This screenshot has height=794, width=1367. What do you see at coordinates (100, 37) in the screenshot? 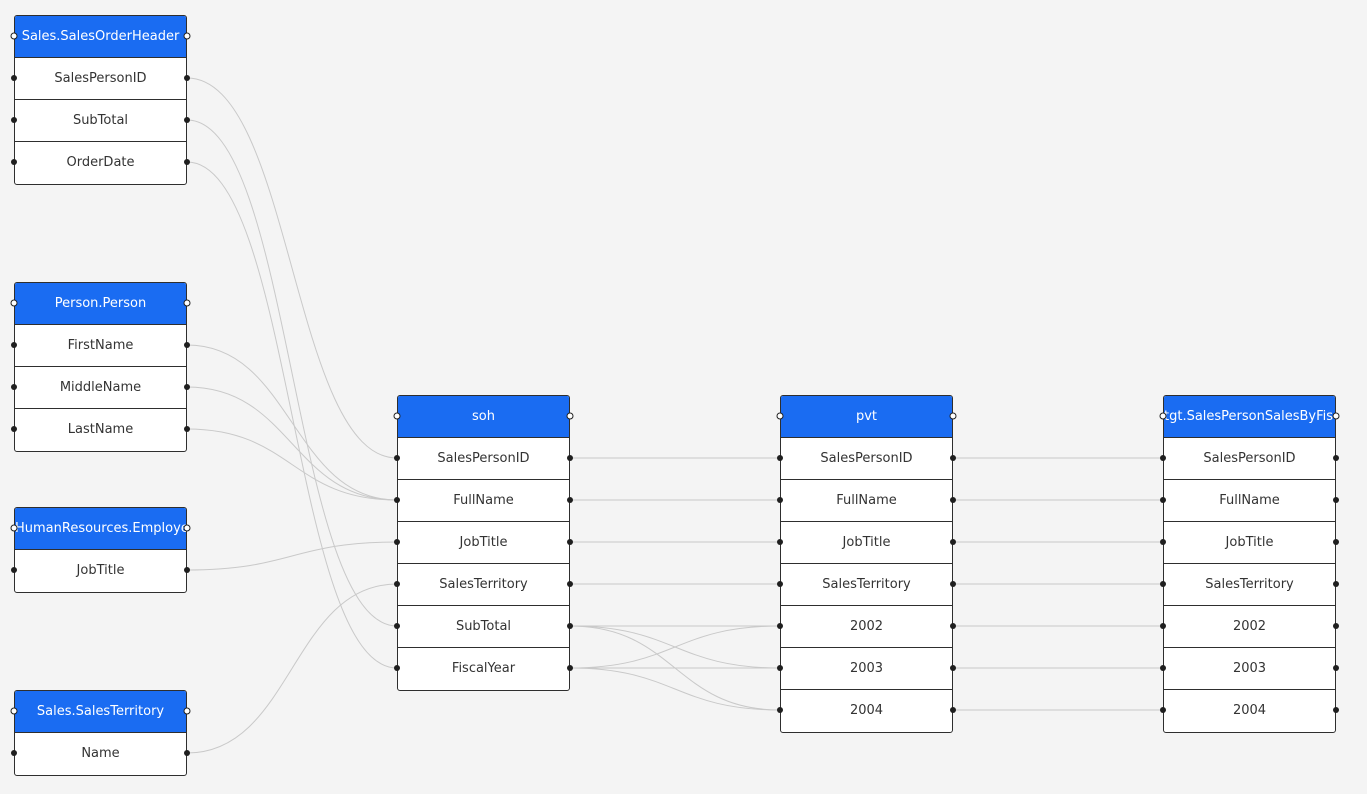
I see `table-node-title: Sales.SalesOrderHeader` at bounding box center [100, 37].